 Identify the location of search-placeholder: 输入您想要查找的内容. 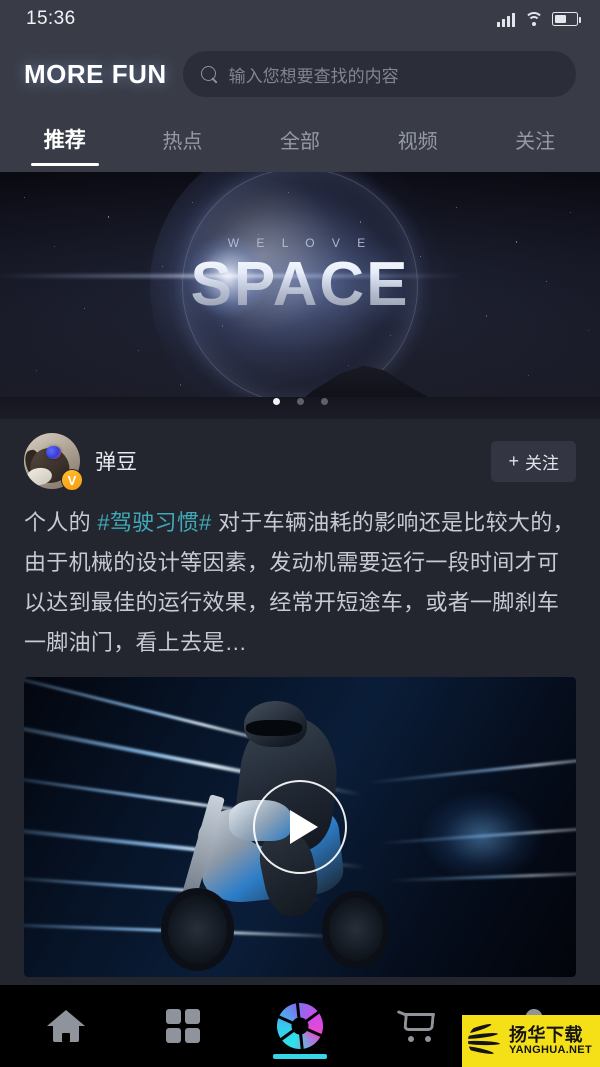
(313, 76).